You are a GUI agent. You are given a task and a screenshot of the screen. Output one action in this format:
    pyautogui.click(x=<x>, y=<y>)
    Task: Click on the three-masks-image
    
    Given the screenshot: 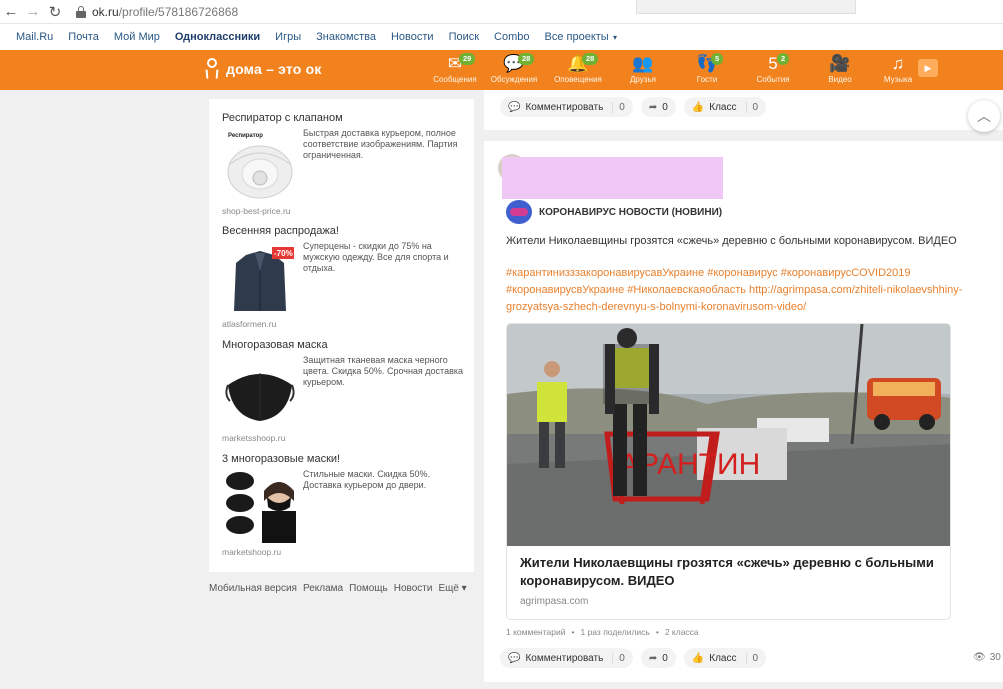 What is the action you would take?
    pyautogui.click(x=260, y=506)
    